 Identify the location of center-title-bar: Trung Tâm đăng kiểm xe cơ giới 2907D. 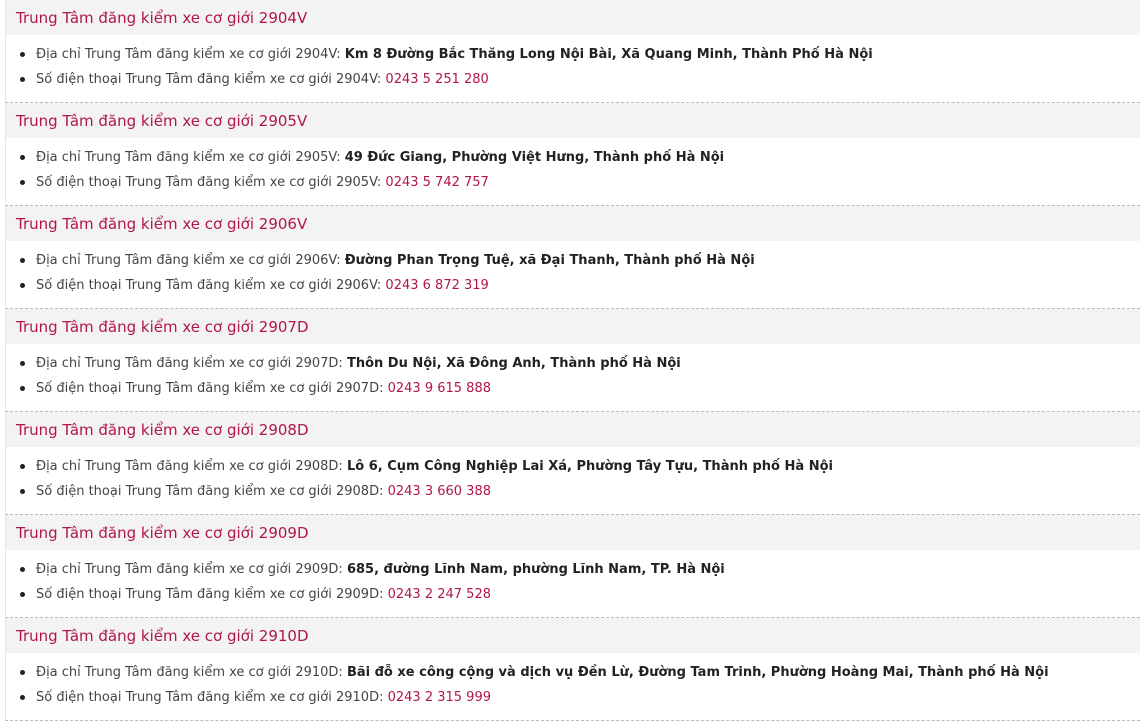
(573, 326).